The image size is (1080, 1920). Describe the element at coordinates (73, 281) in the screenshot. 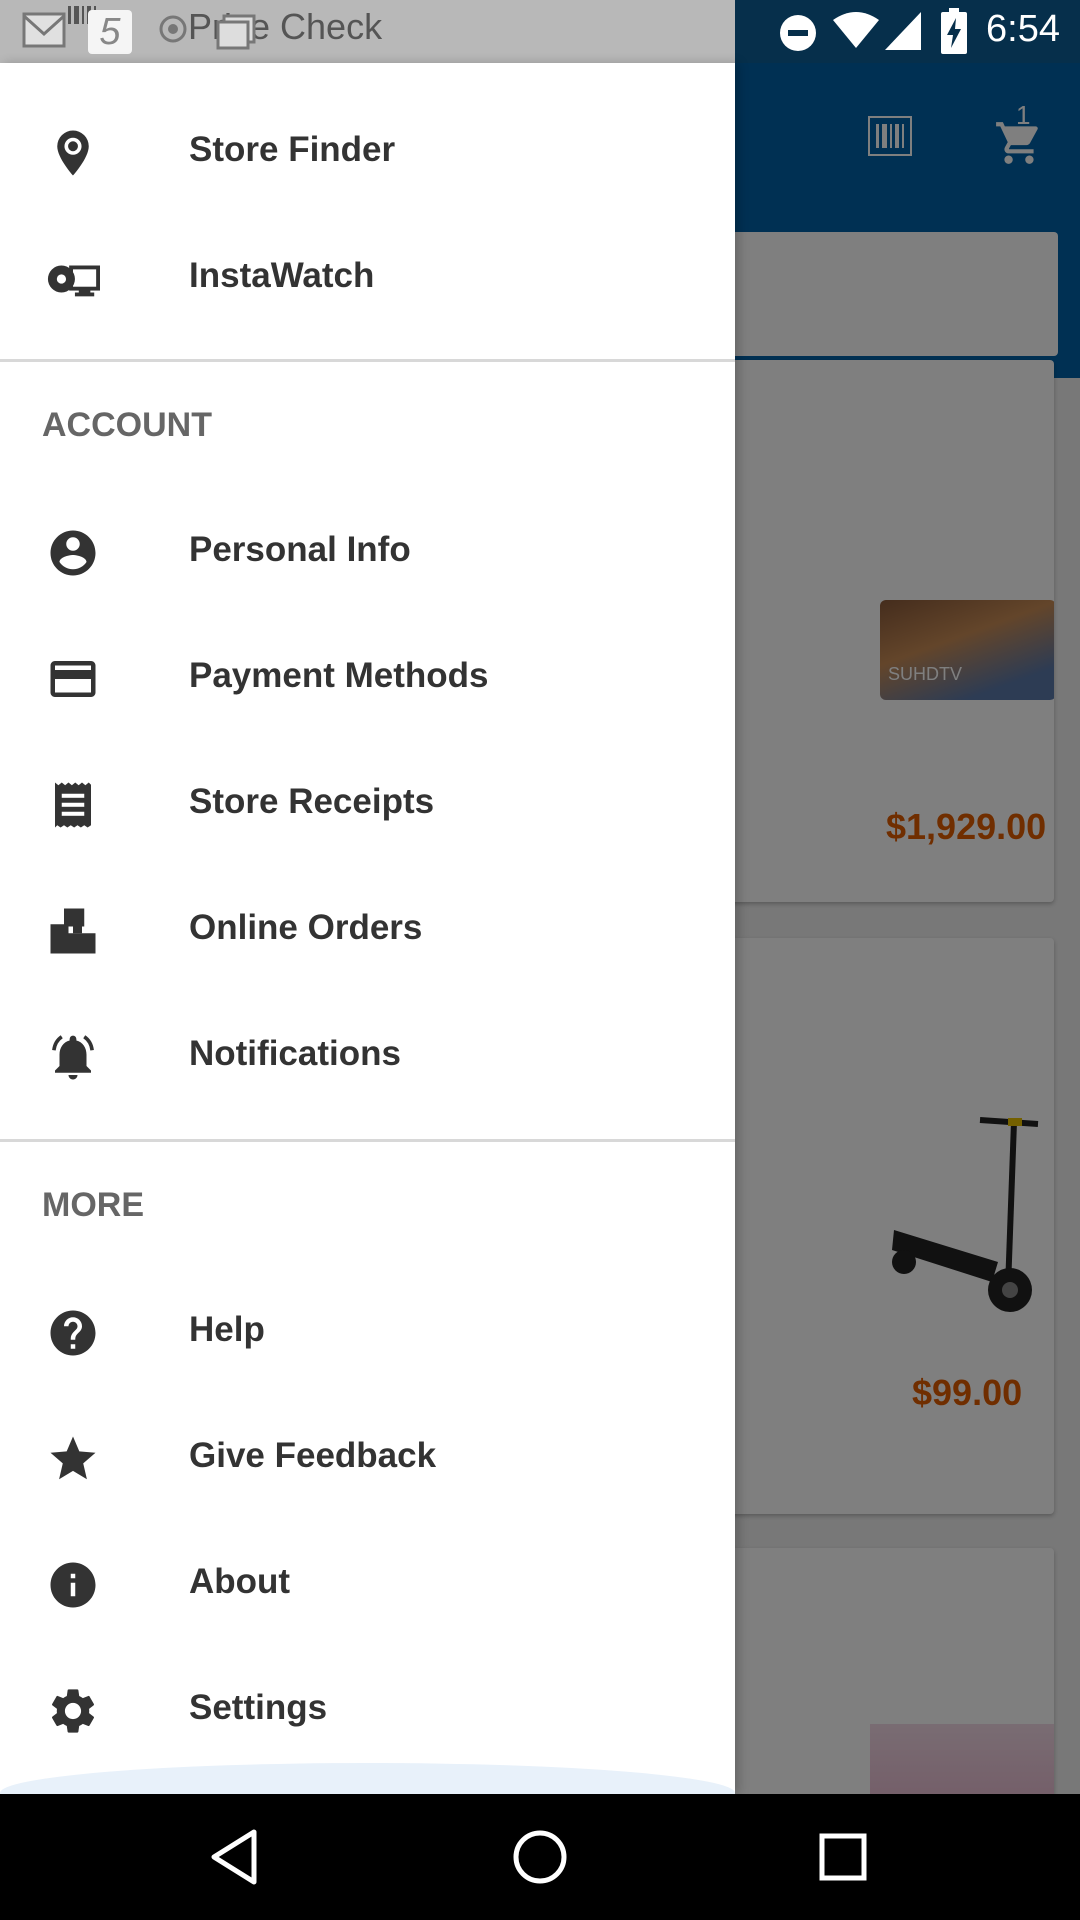

I see `instawatch-icon` at that location.